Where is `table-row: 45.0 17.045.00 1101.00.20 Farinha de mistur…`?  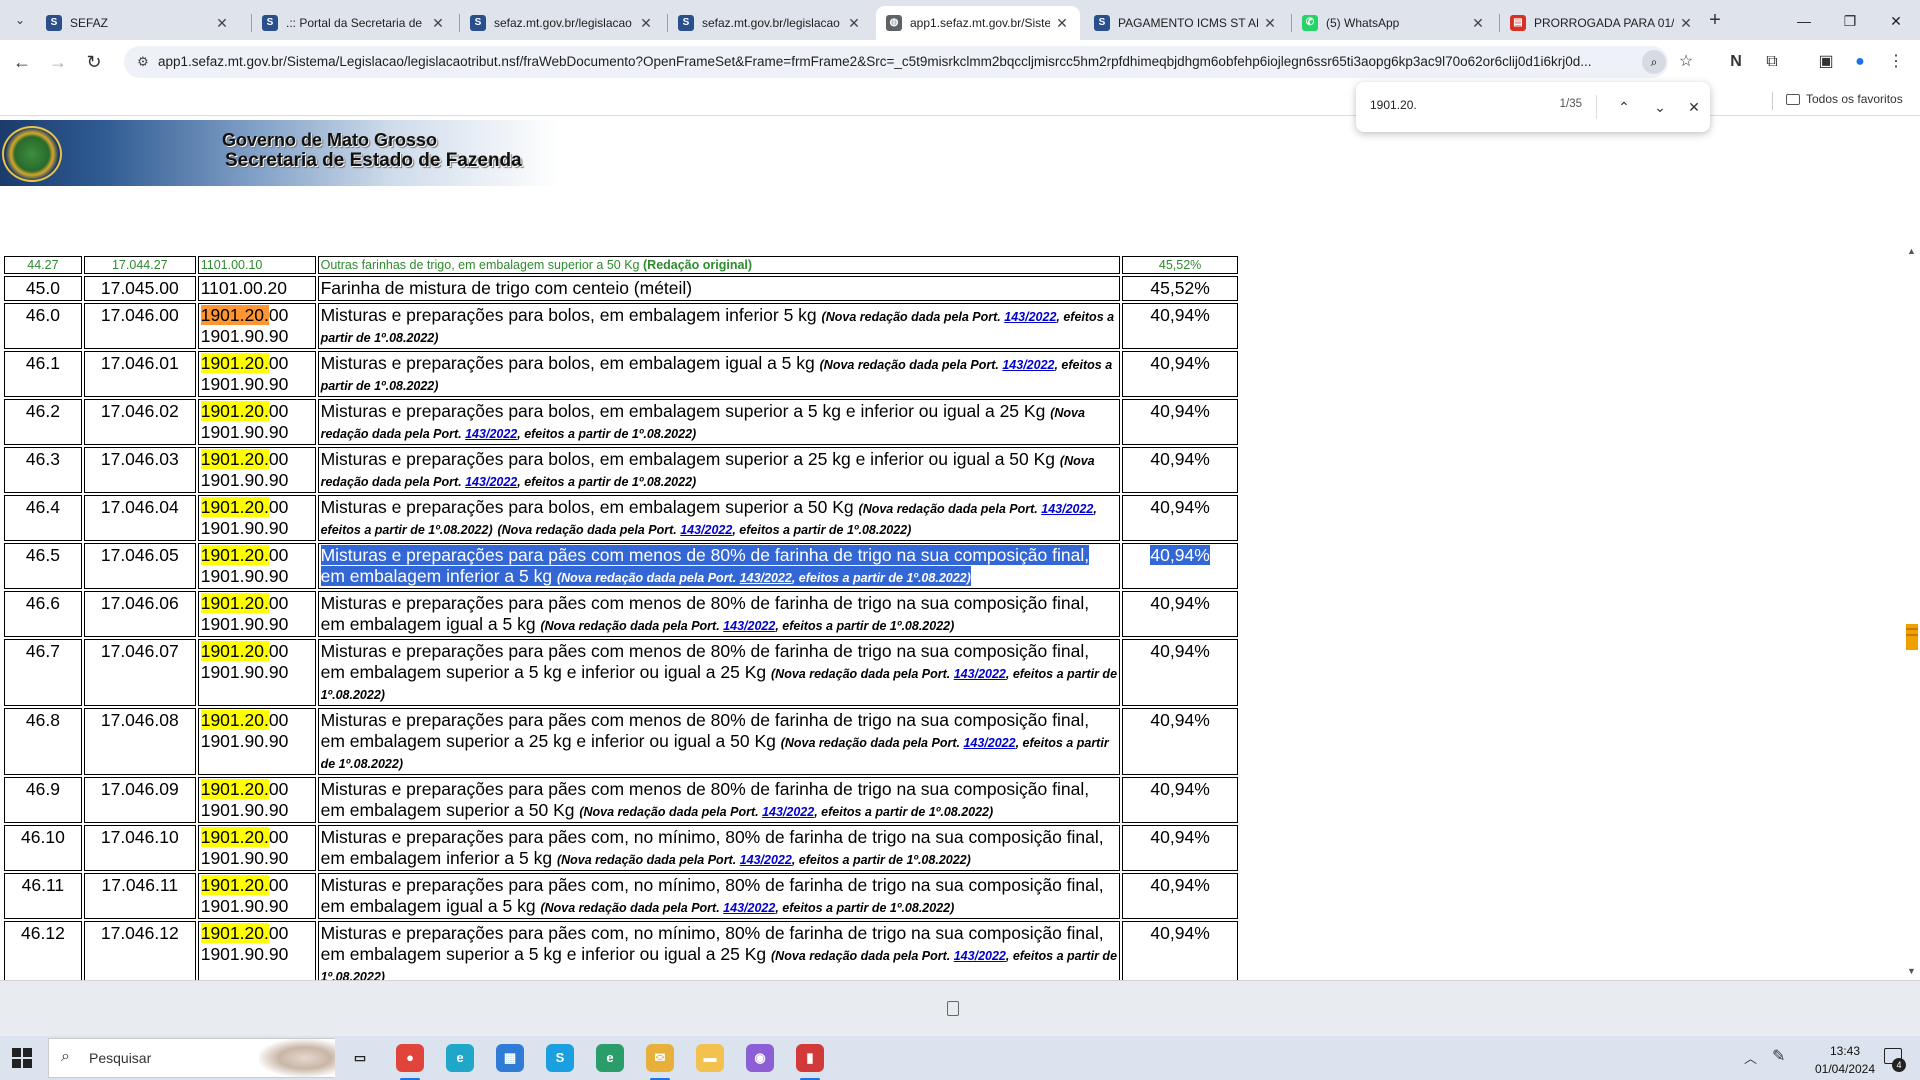
table-row: 45.0 17.045.00 1101.00.20 Farinha de mistur… is located at coordinates (621, 288).